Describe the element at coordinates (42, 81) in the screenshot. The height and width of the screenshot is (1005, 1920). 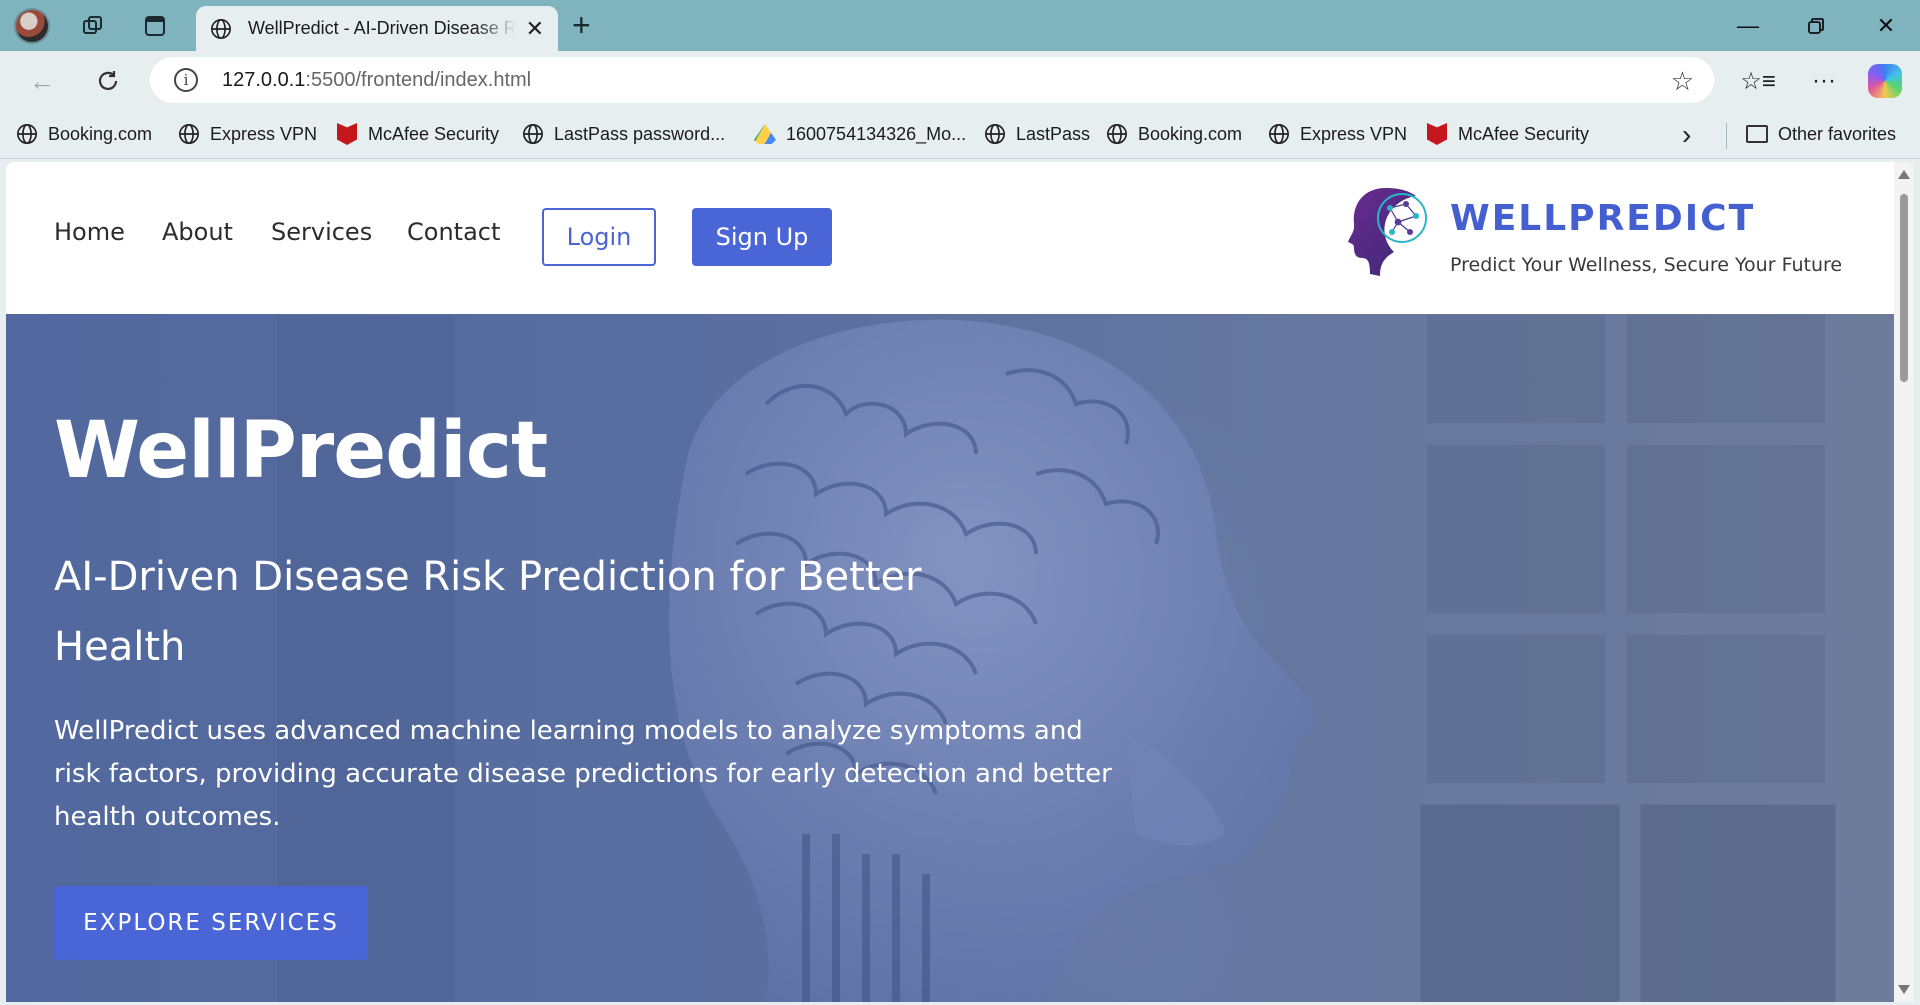
I see `back-arrow-icon: ←` at that location.